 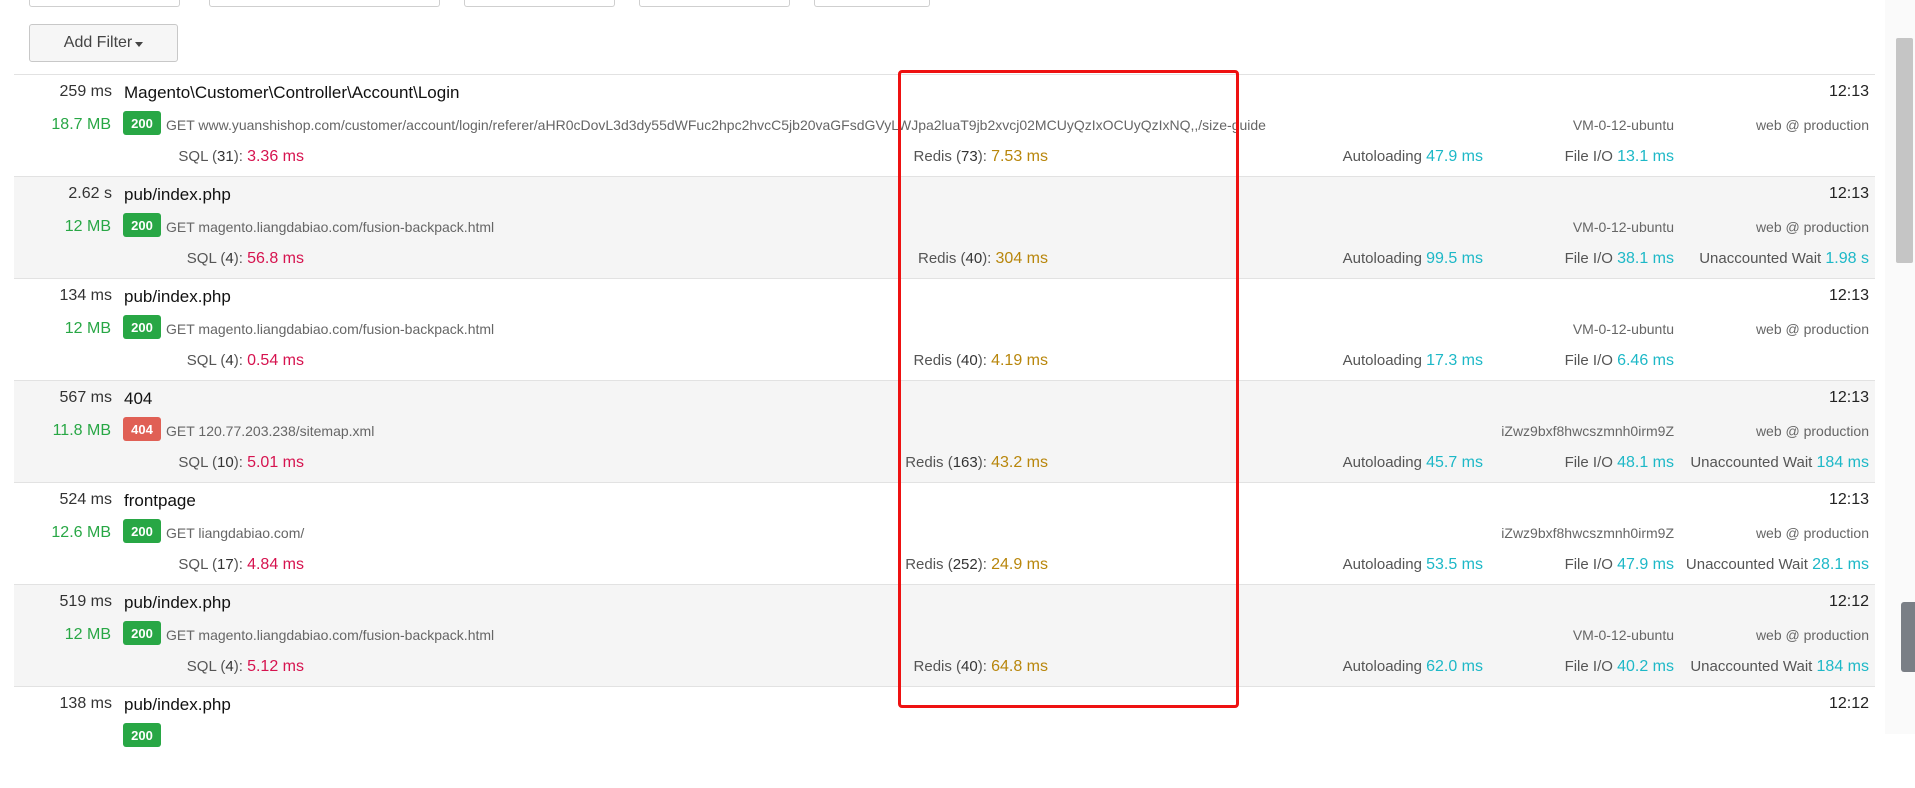 I want to click on redis-metric: Redis (252): 24.9 ms, so click(x=976, y=564).